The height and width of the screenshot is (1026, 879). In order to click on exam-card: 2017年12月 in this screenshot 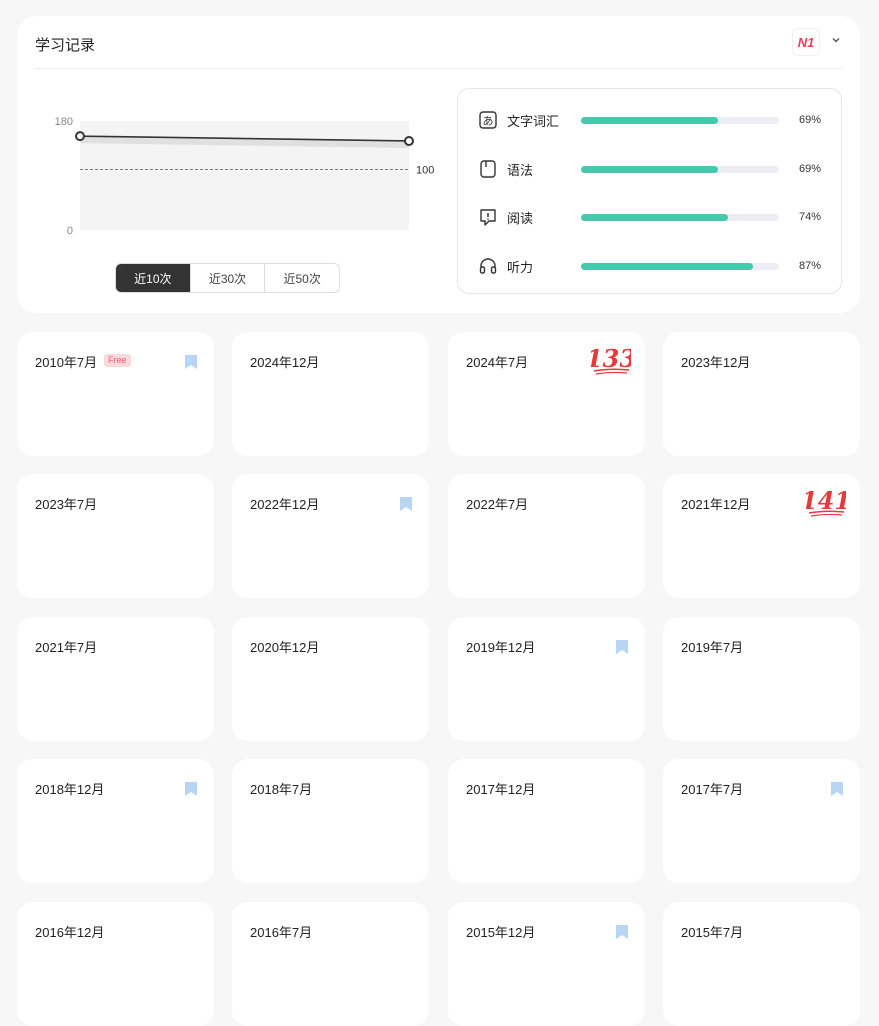, I will do `click(546, 821)`.